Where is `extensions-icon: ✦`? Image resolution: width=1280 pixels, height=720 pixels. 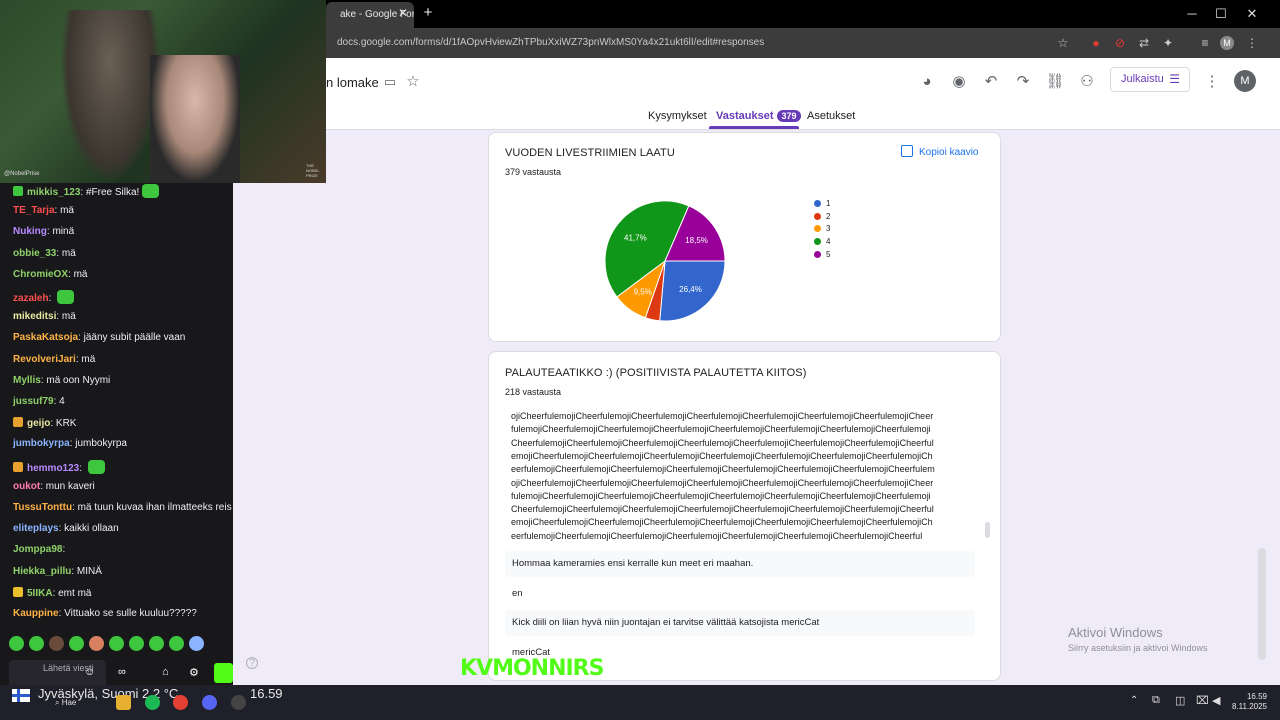 extensions-icon: ✦ is located at coordinates (1168, 43).